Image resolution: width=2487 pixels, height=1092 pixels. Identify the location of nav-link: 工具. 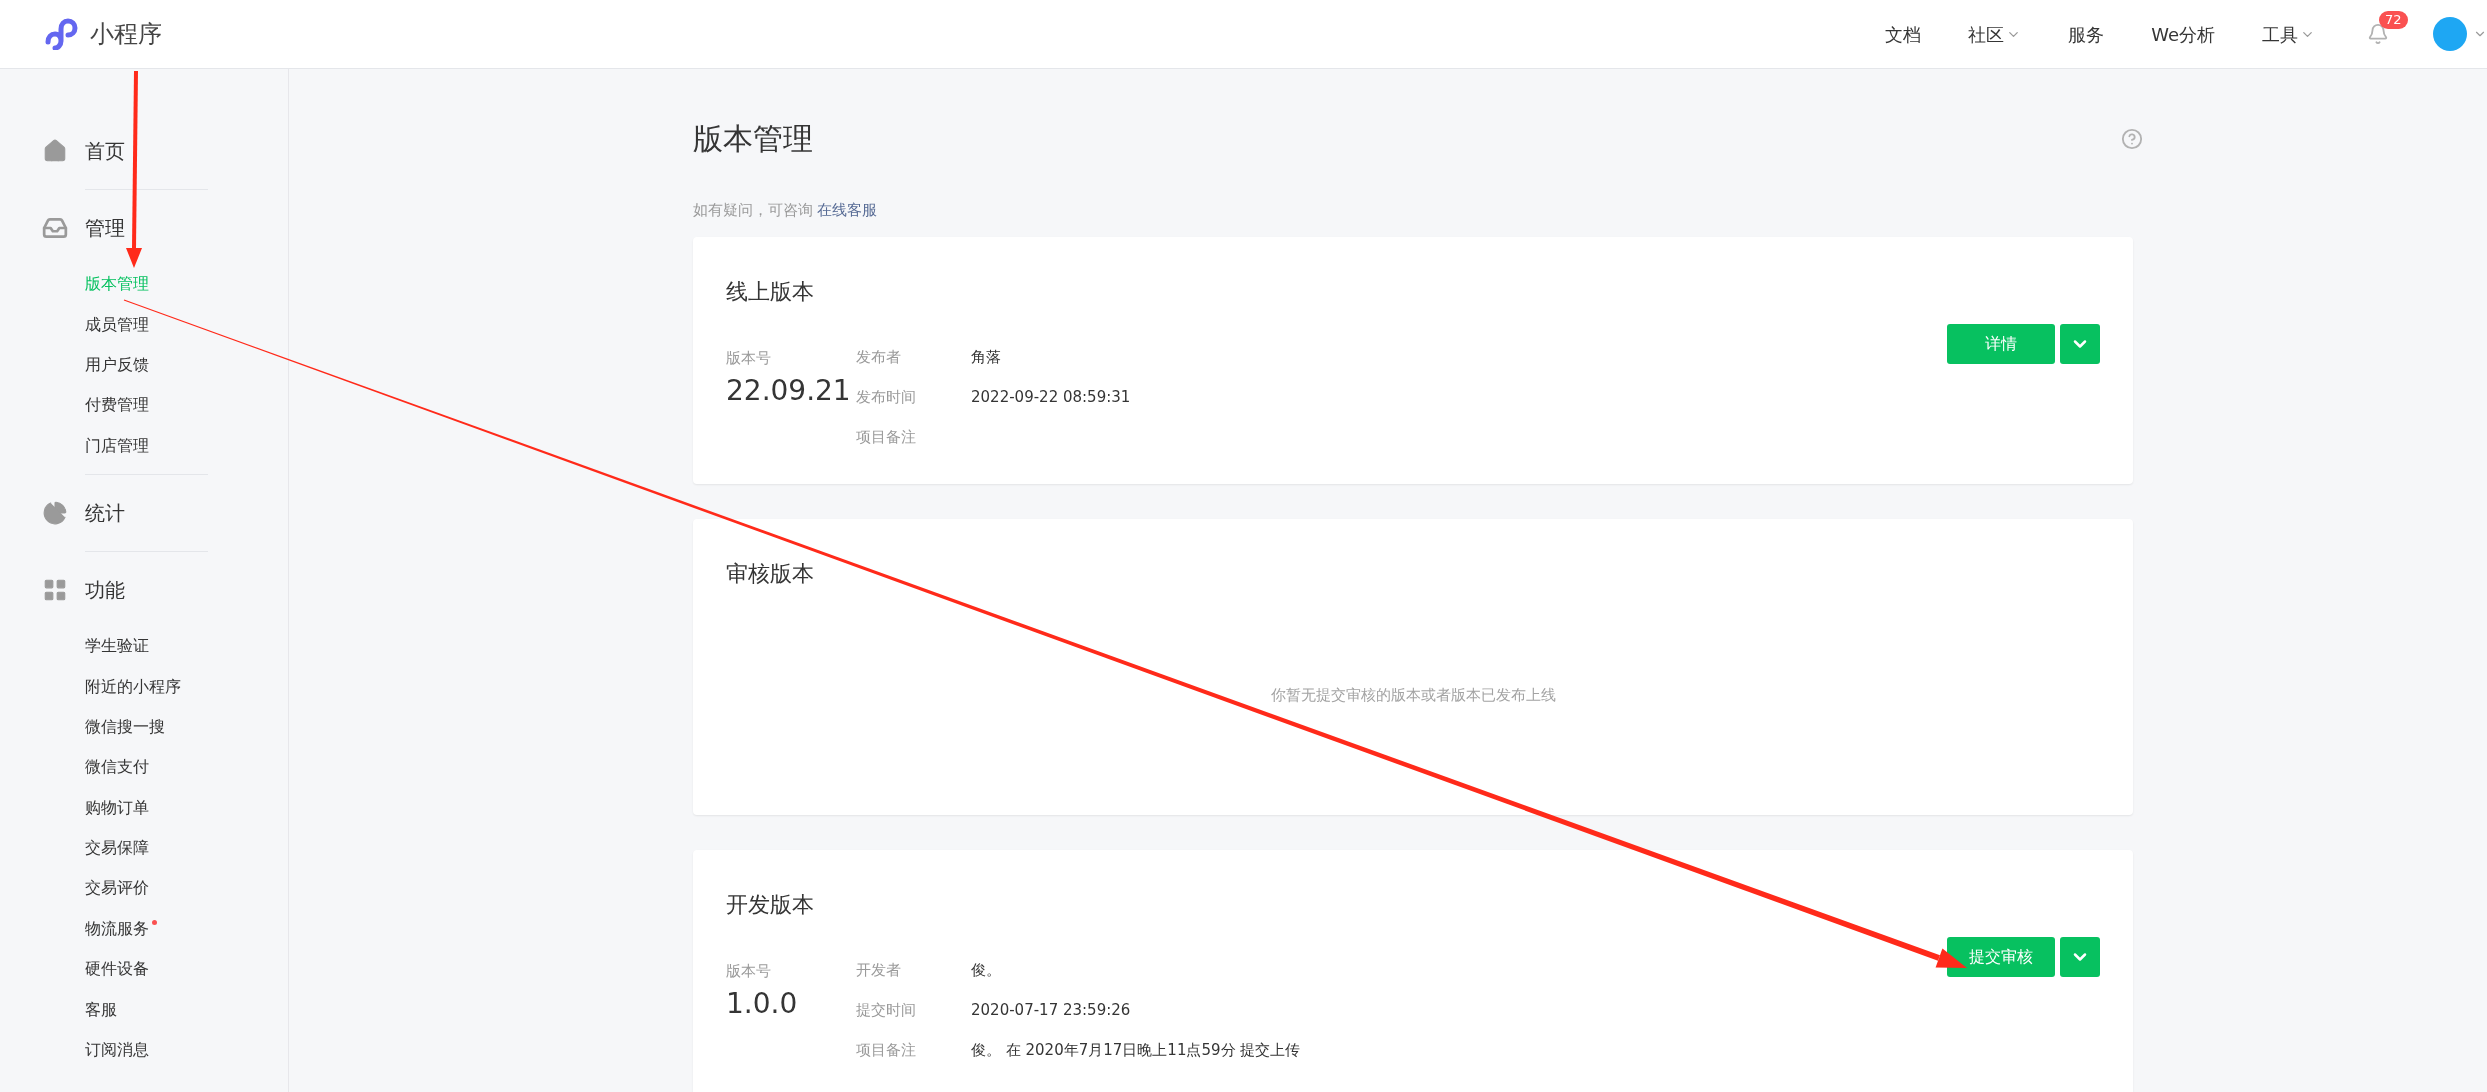
(2288, 34).